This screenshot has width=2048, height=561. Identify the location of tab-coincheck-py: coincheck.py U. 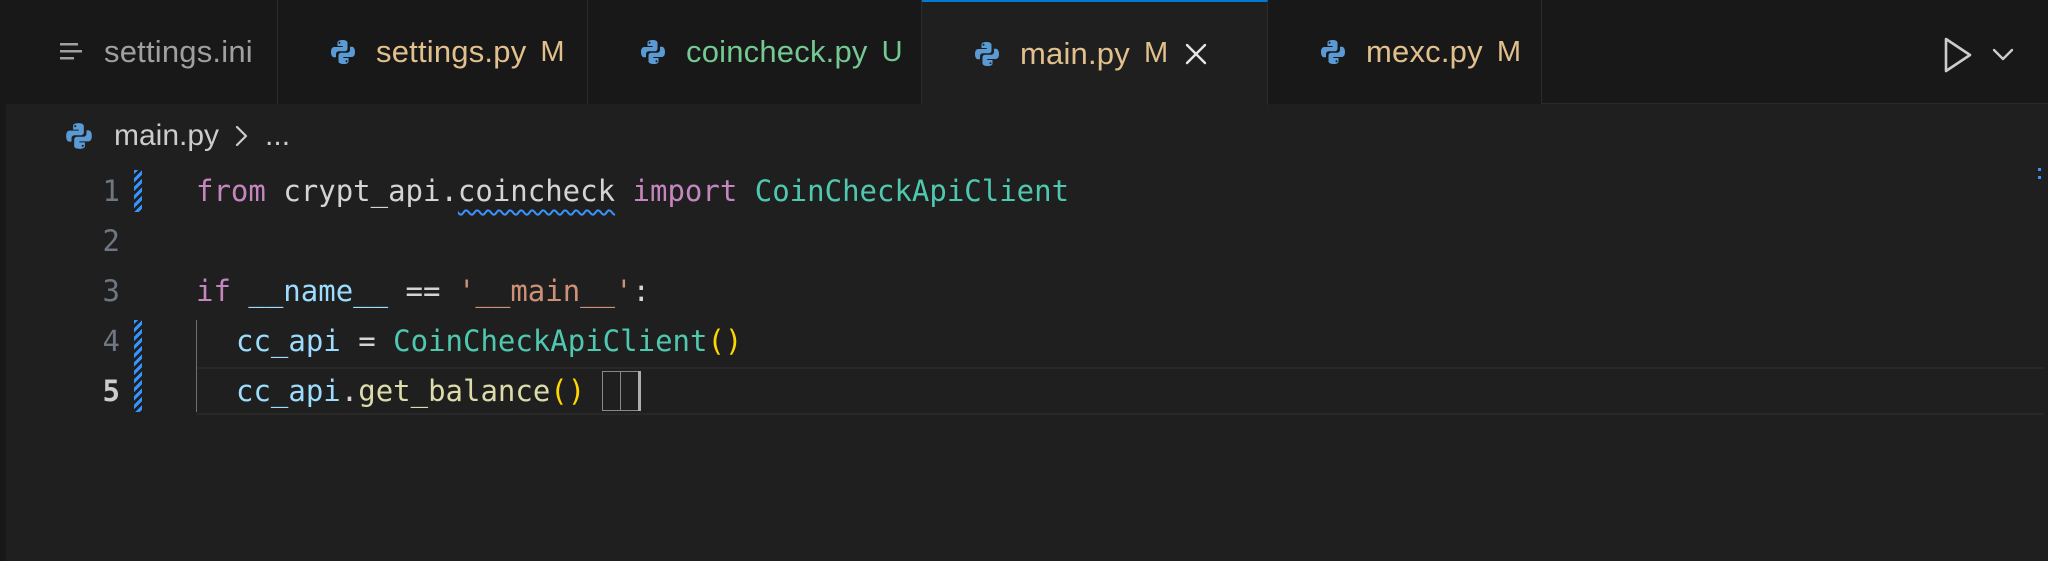
(755, 52).